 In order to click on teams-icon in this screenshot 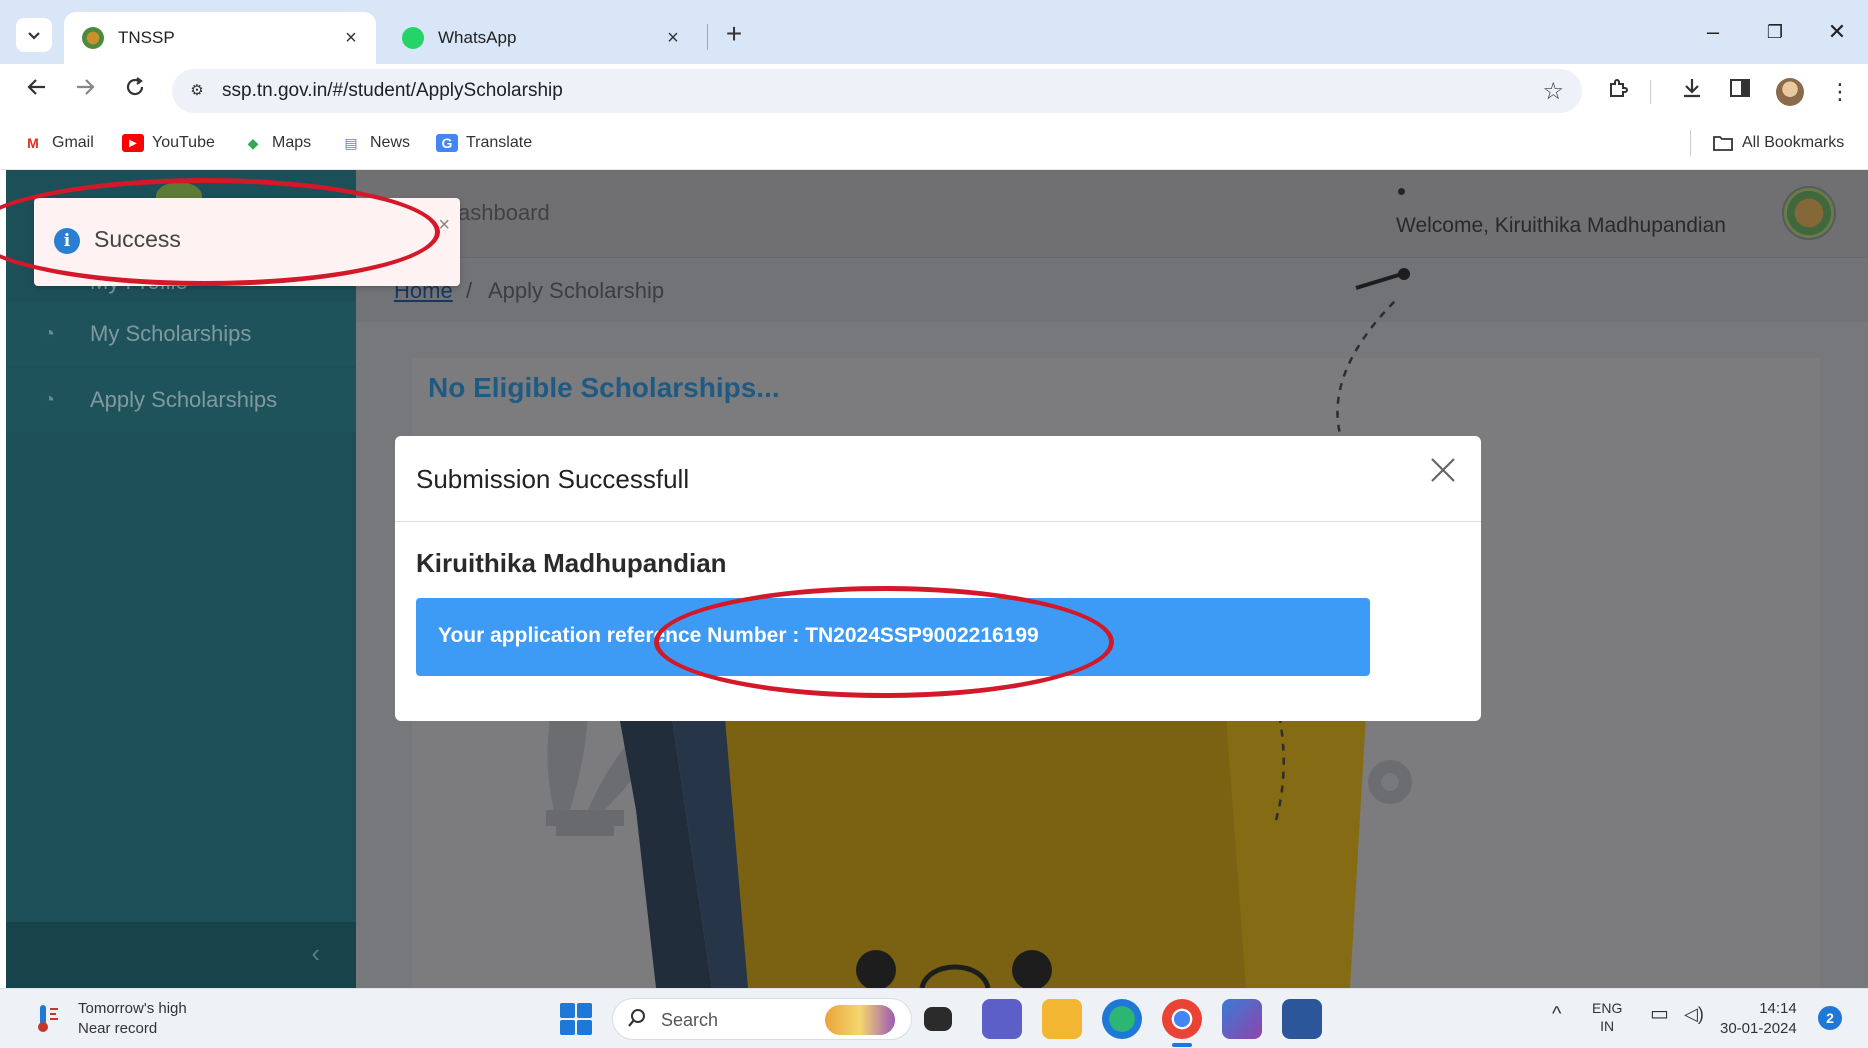, I will do `click(1002, 1019)`.